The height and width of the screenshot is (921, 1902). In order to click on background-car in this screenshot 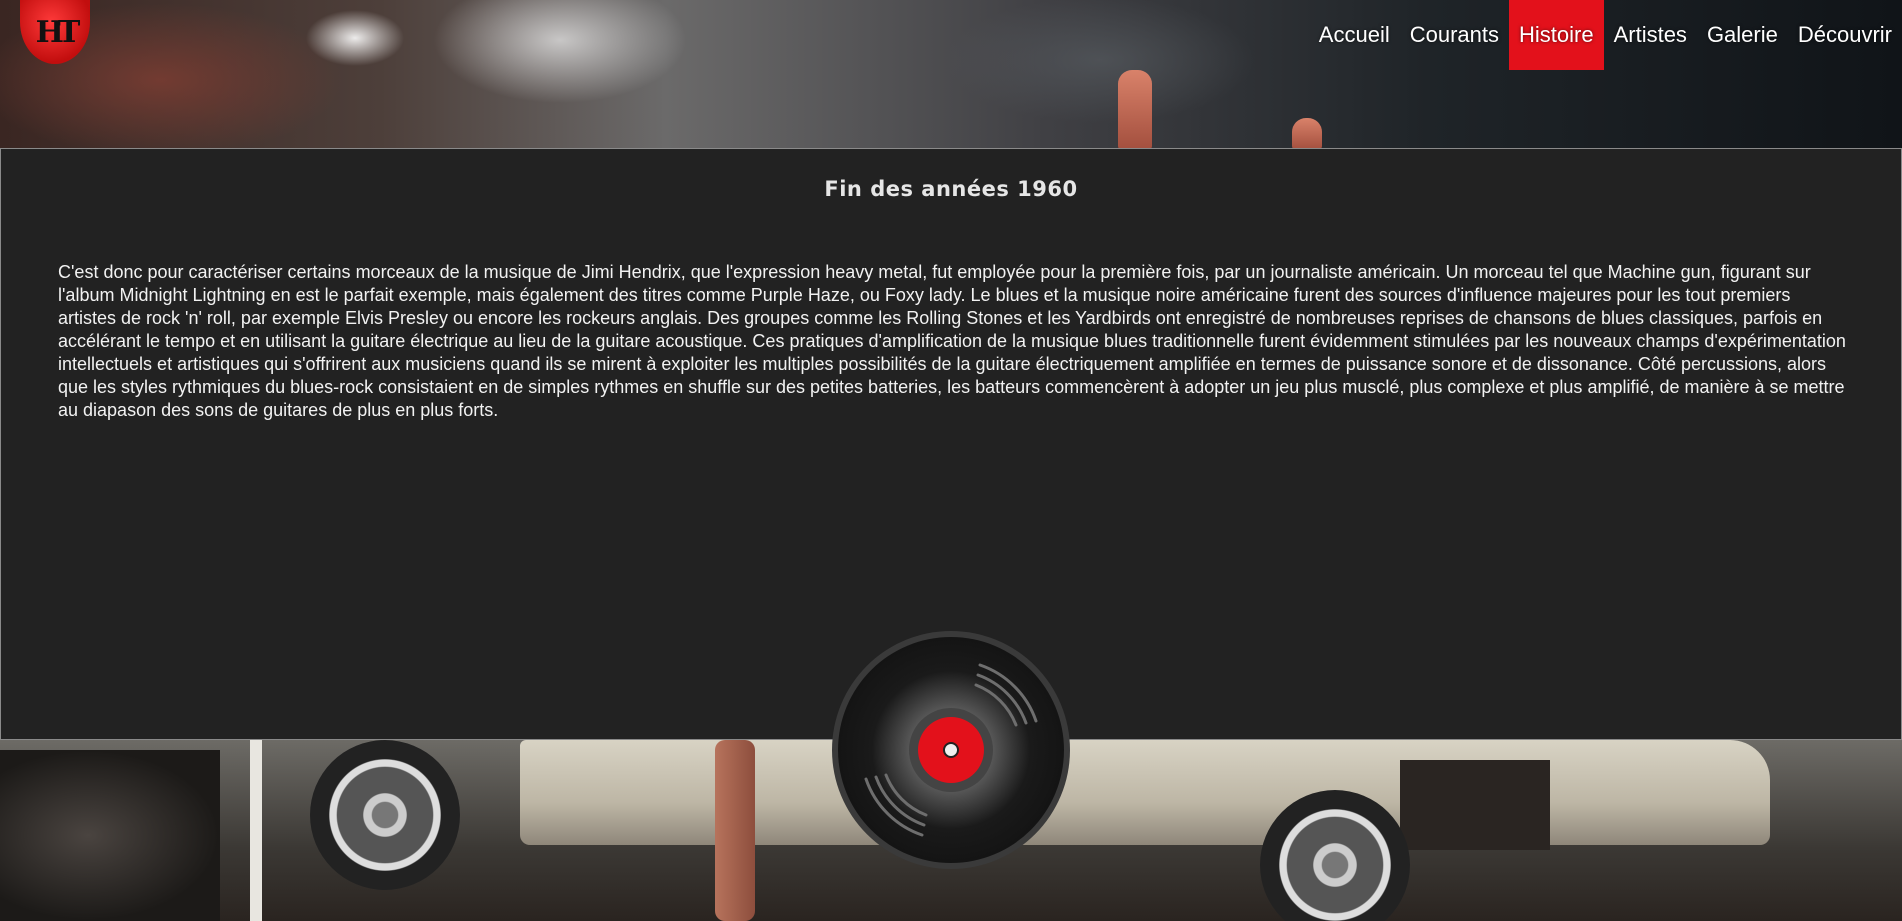, I will do `click(1145, 792)`.